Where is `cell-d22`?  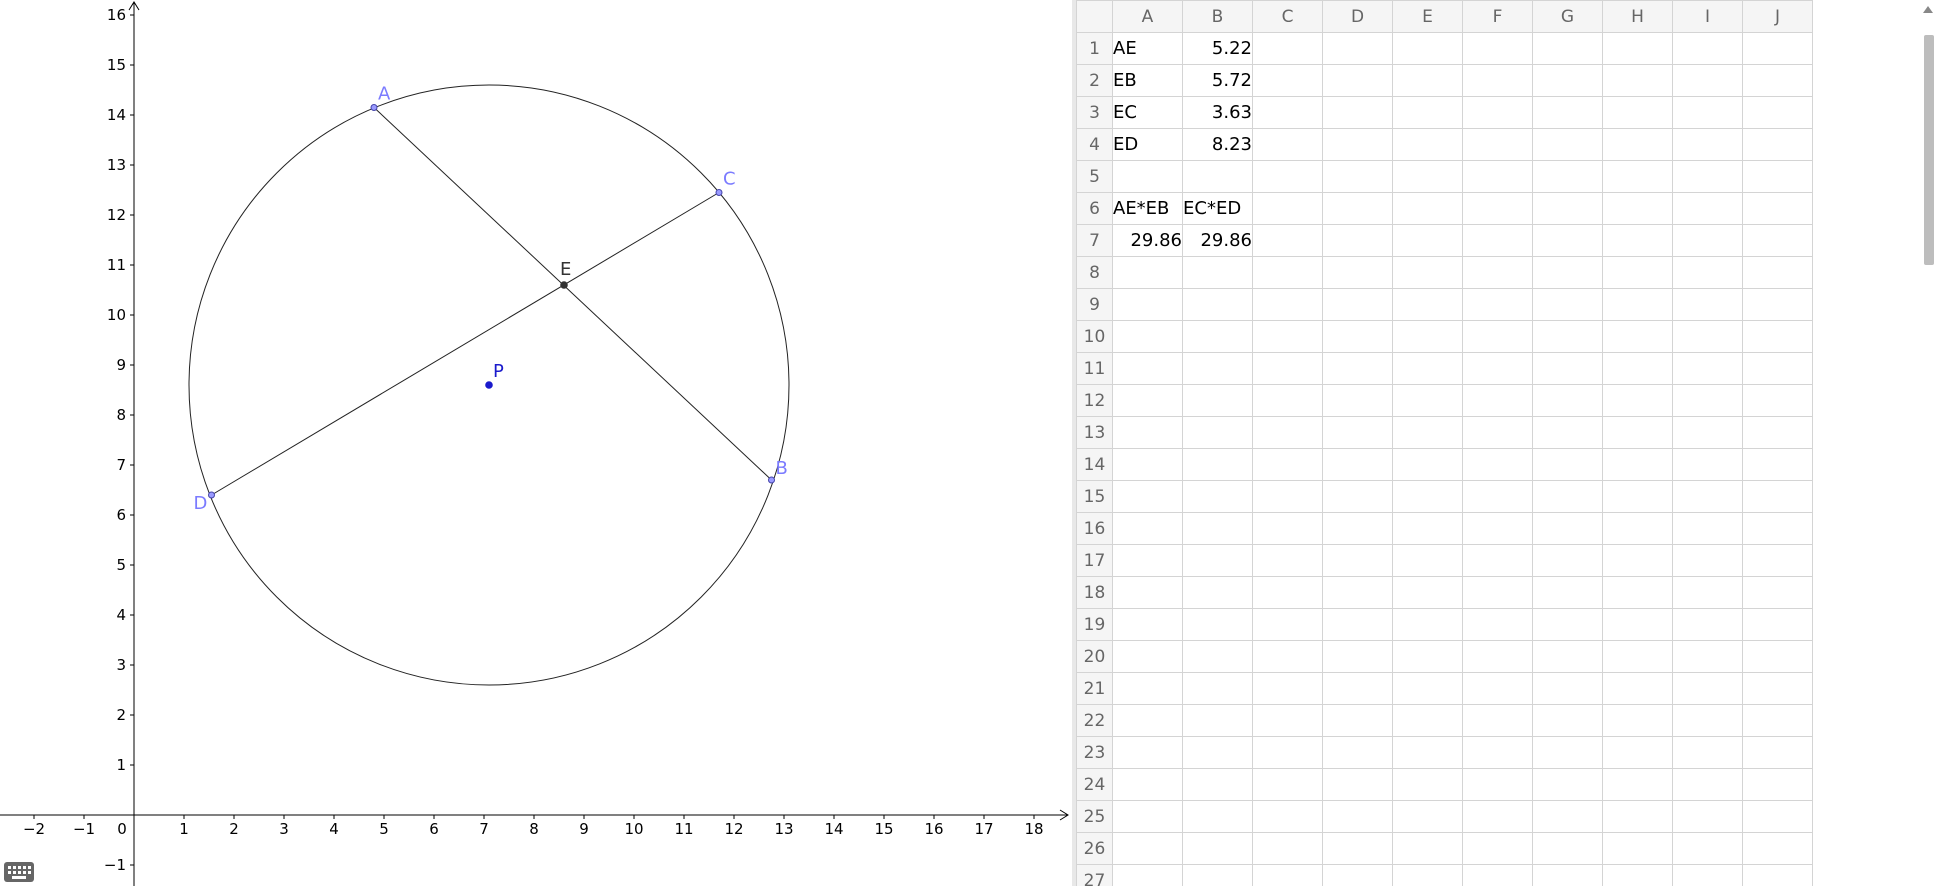
cell-d22 is located at coordinates (1357, 720).